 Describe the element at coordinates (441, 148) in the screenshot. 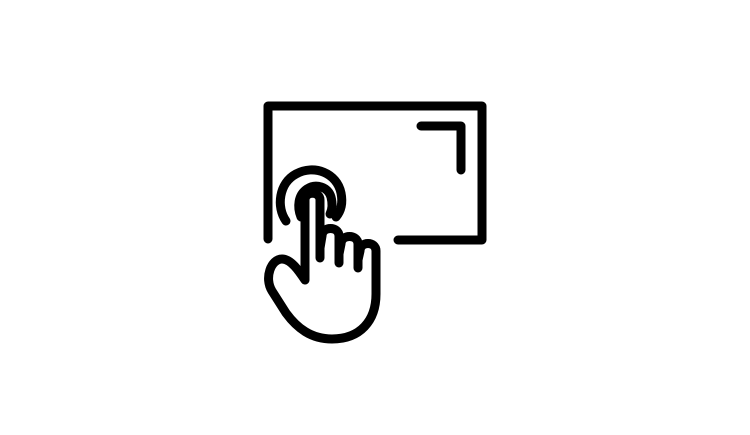

I see `corner-bracket` at that location.